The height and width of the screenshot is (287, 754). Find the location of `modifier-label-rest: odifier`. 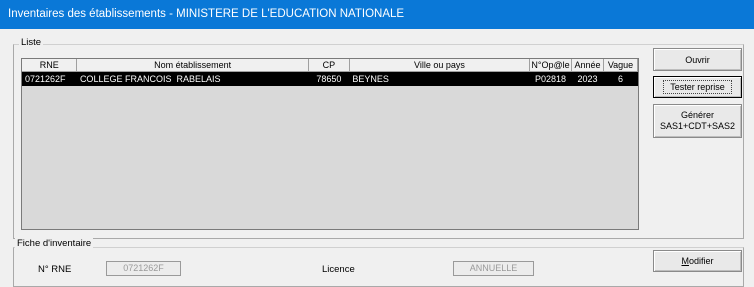

modifier-label-rest: odifier is located at coordinates (701, 261).